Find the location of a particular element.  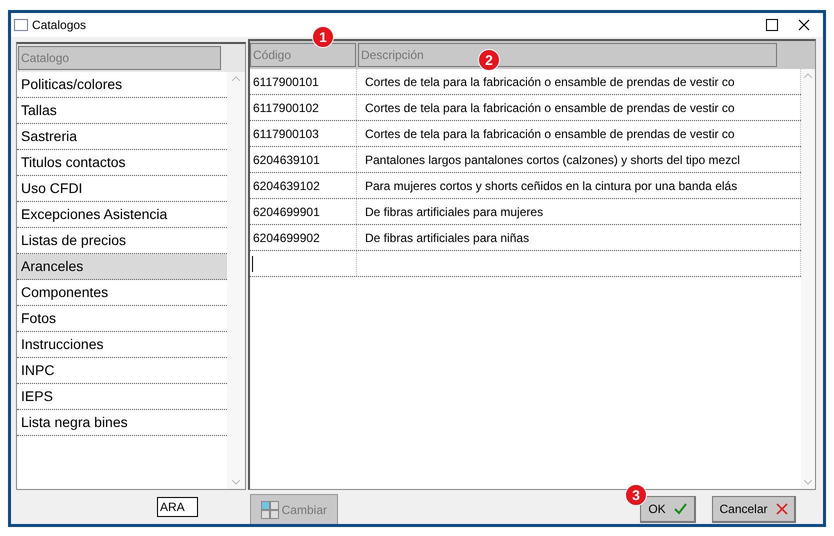

check-icon is located at coordinates (680, 508).